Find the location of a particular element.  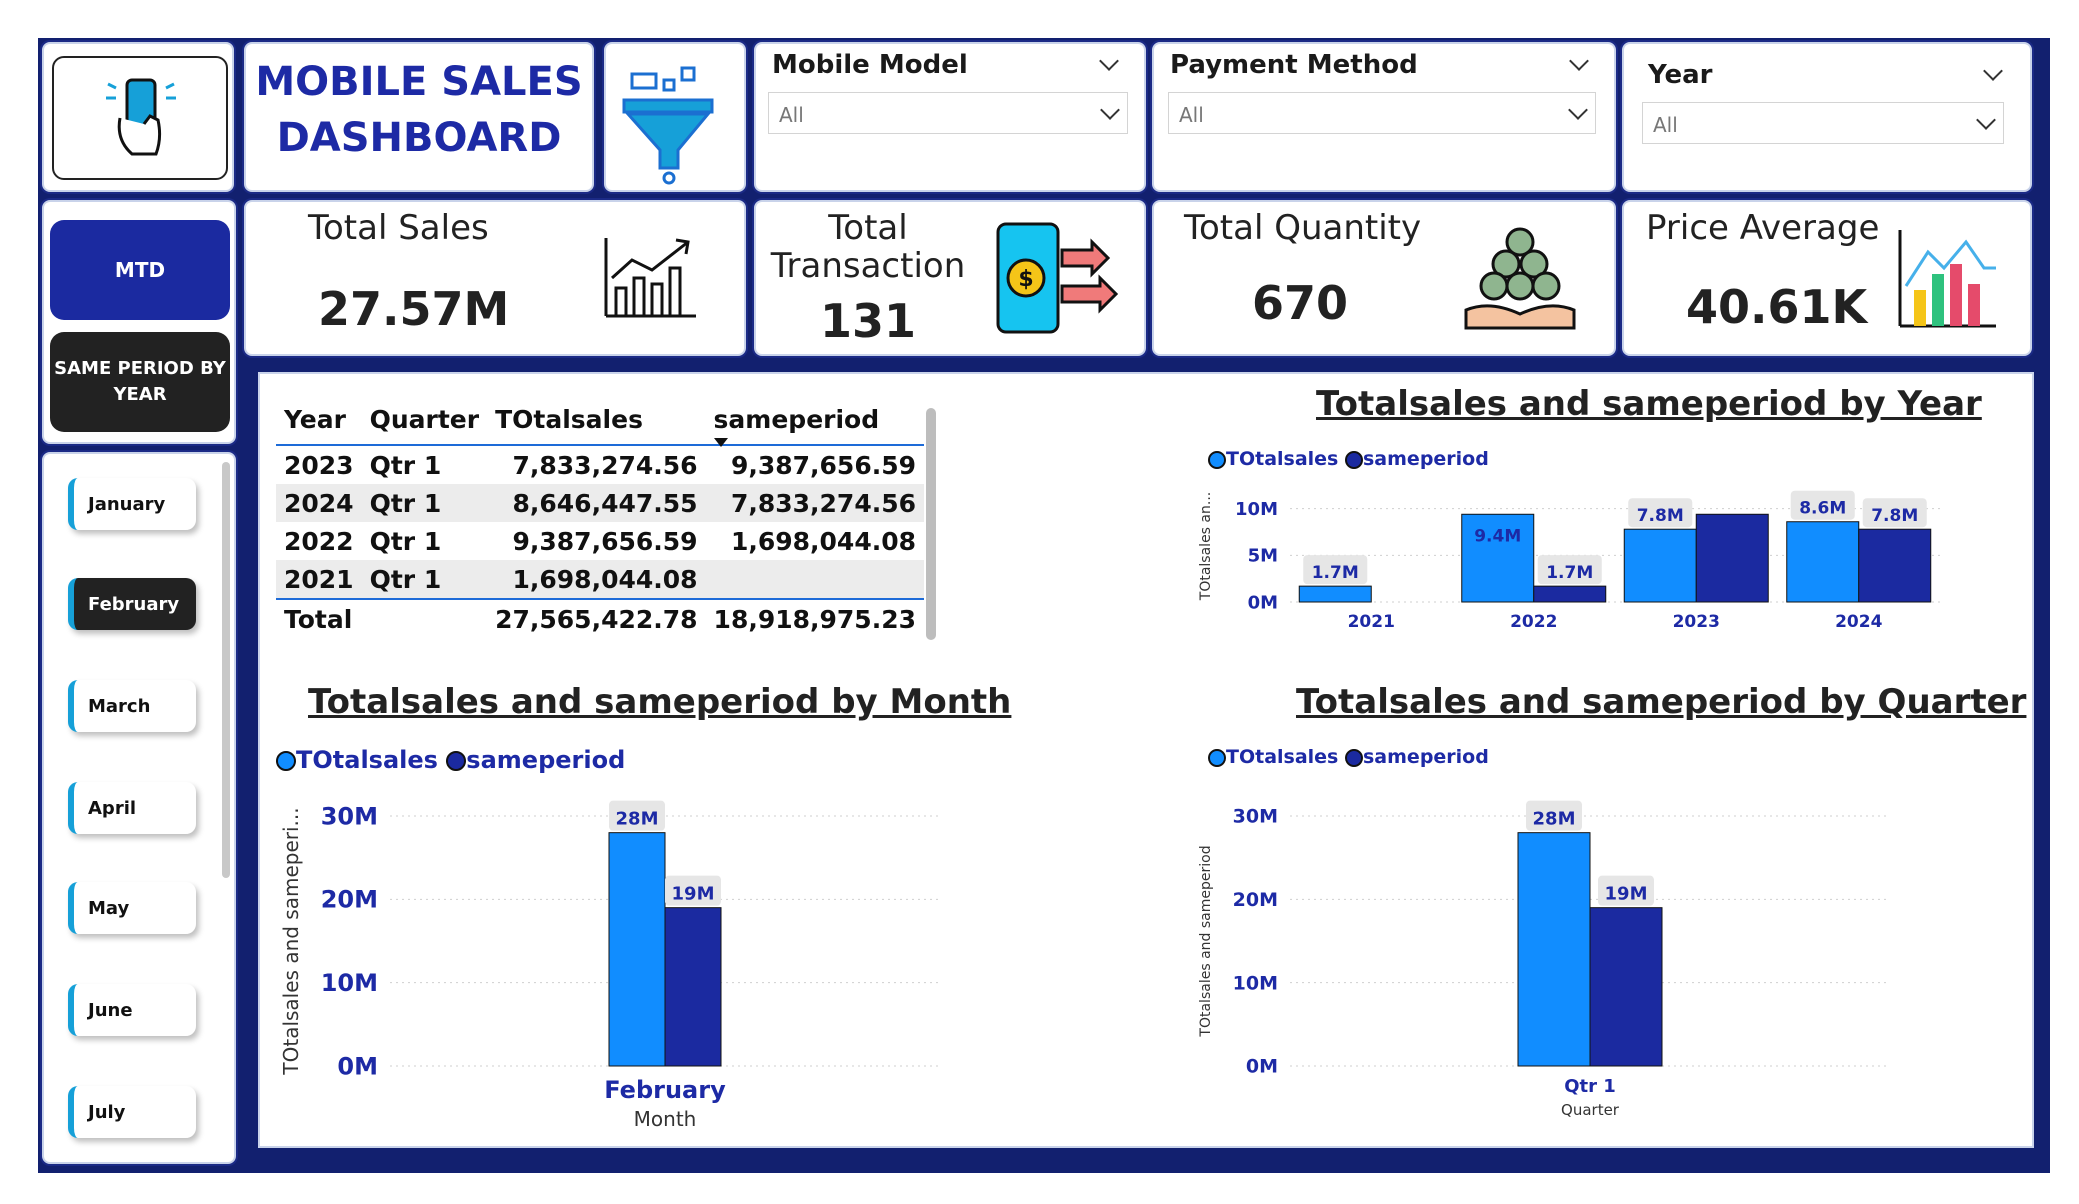

kpi-value: 131 is located at coordinates (868, 321).